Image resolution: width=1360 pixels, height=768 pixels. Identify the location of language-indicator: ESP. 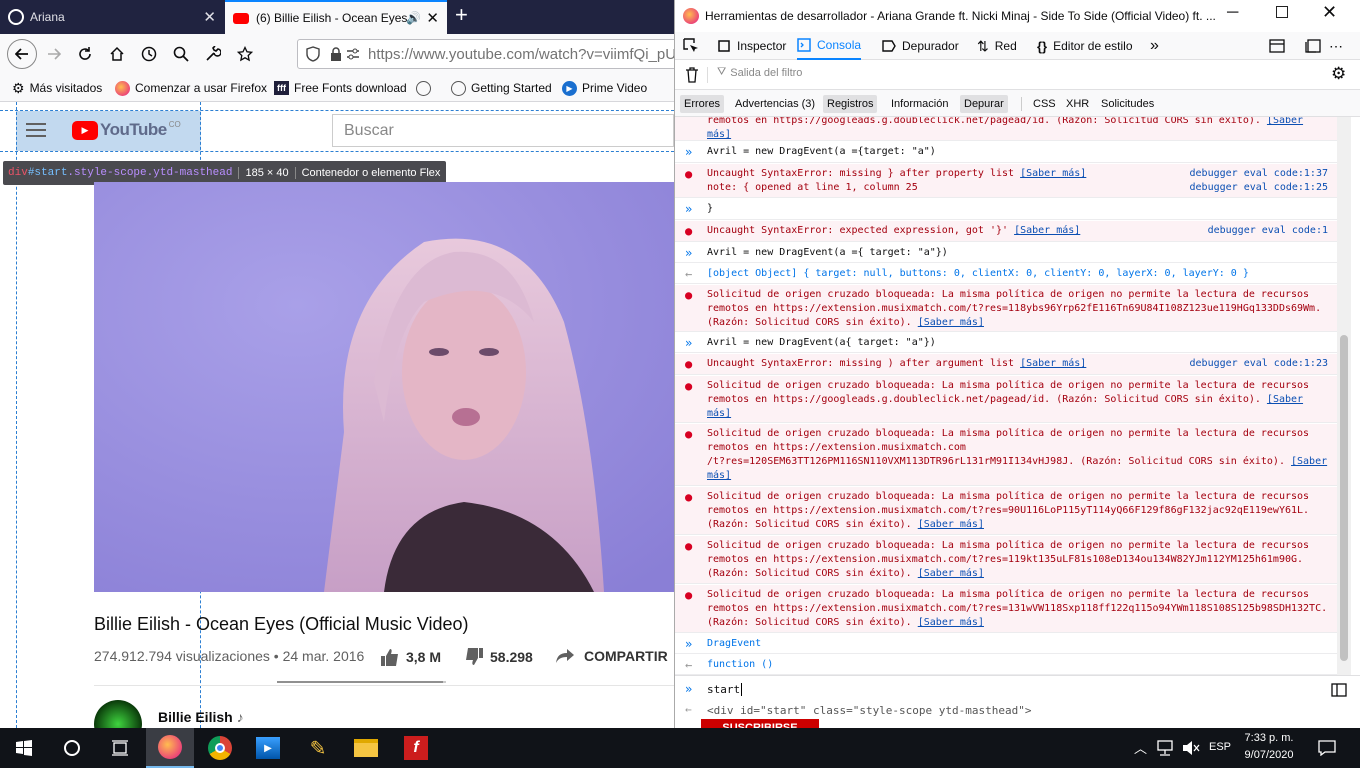
(1220, 747).